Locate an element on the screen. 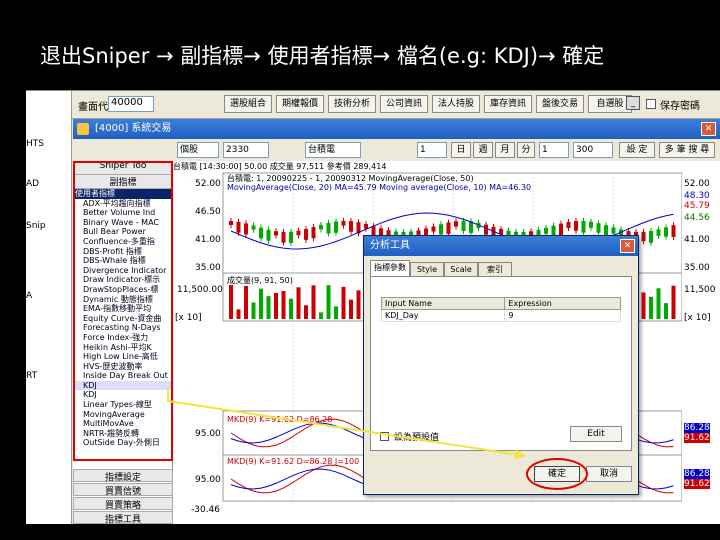 Image resolution: width=720 pixels, height=540 pixels. indicator-item: DBS-Whale 指標 is located at coordinates (123, 261).